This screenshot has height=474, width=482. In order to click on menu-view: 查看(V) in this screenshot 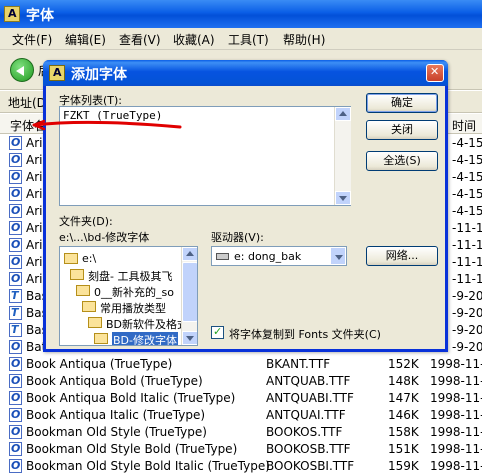, I will do `click(140, 39)`.